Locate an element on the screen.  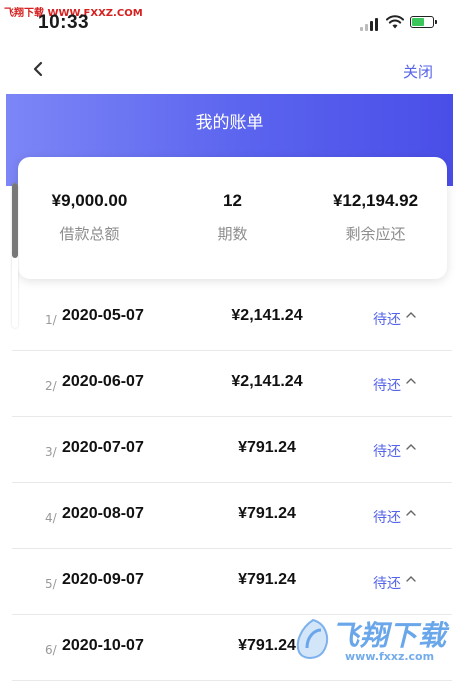
watermark-logo: 飞翔下载 www.fxxz.com is located at coordinates (376, 641).